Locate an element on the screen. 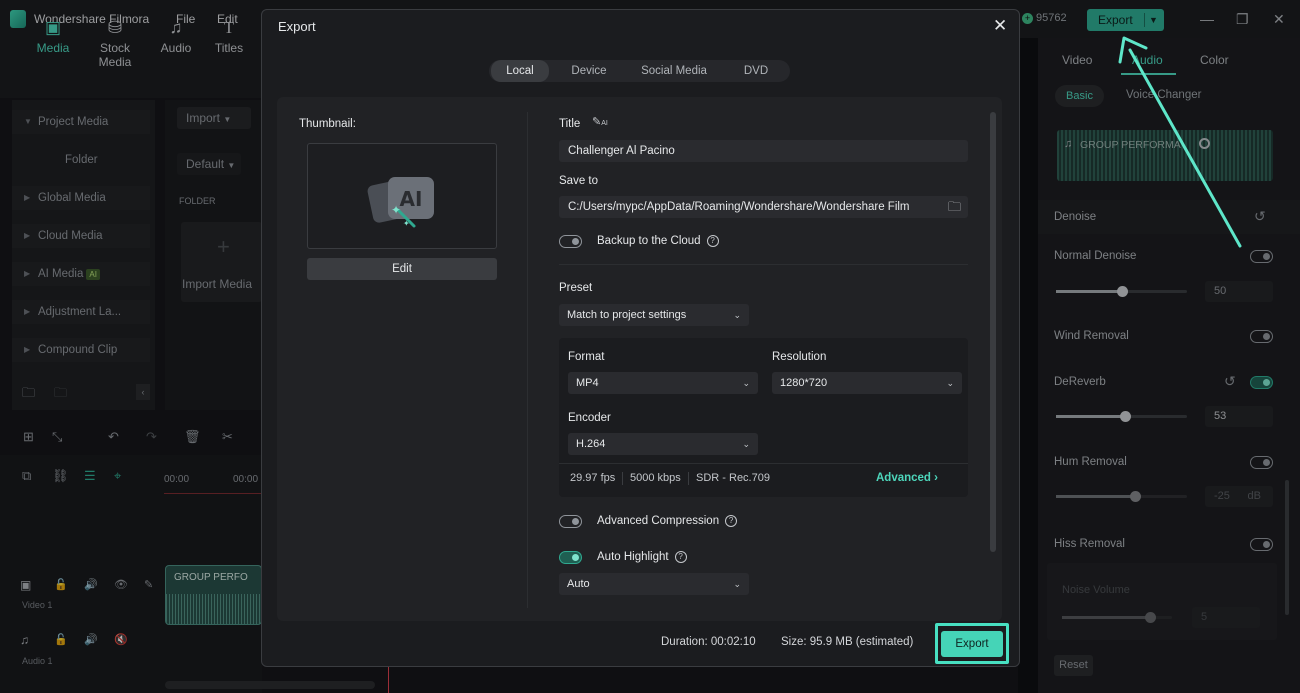 The width and height of the screenshot is (1300, 693). chevron-right-icon: › is located at coordinates (936, 478).